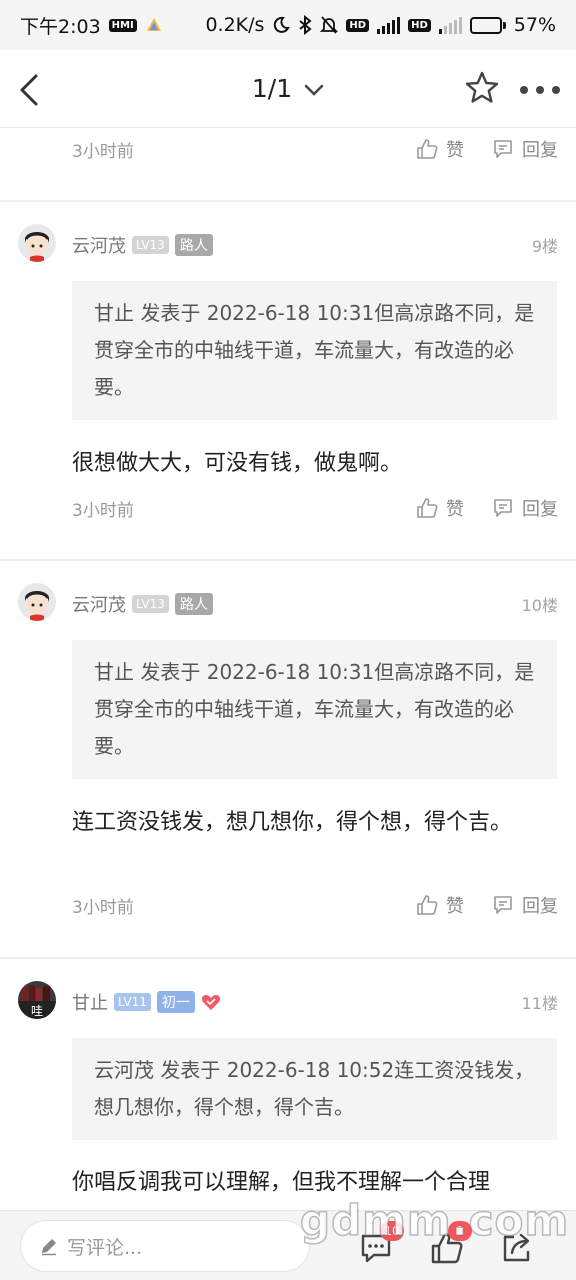  I want to click on favorite-star-icon, so click(482, 88).